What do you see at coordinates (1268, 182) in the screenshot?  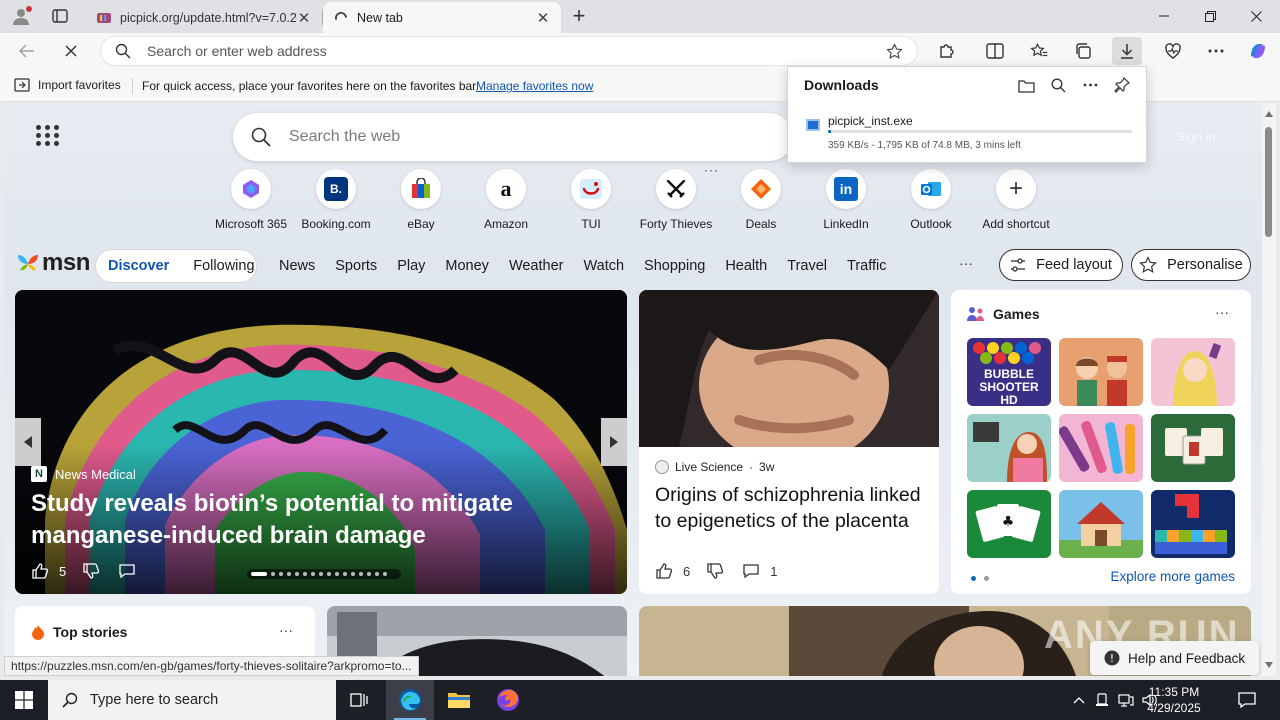 I see `scroll-thumb` at bounding box center [1268, 182].